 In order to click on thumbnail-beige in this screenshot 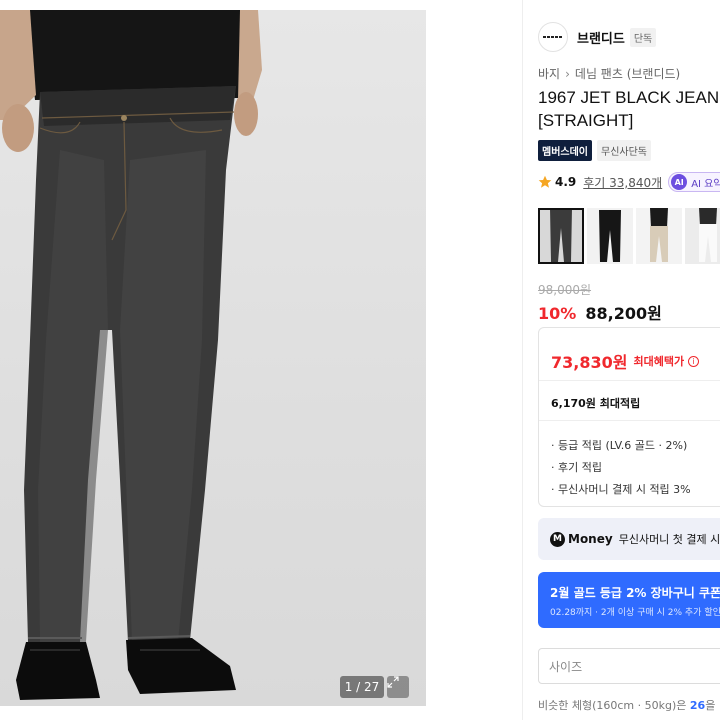, I will do `click(659, 236)`.